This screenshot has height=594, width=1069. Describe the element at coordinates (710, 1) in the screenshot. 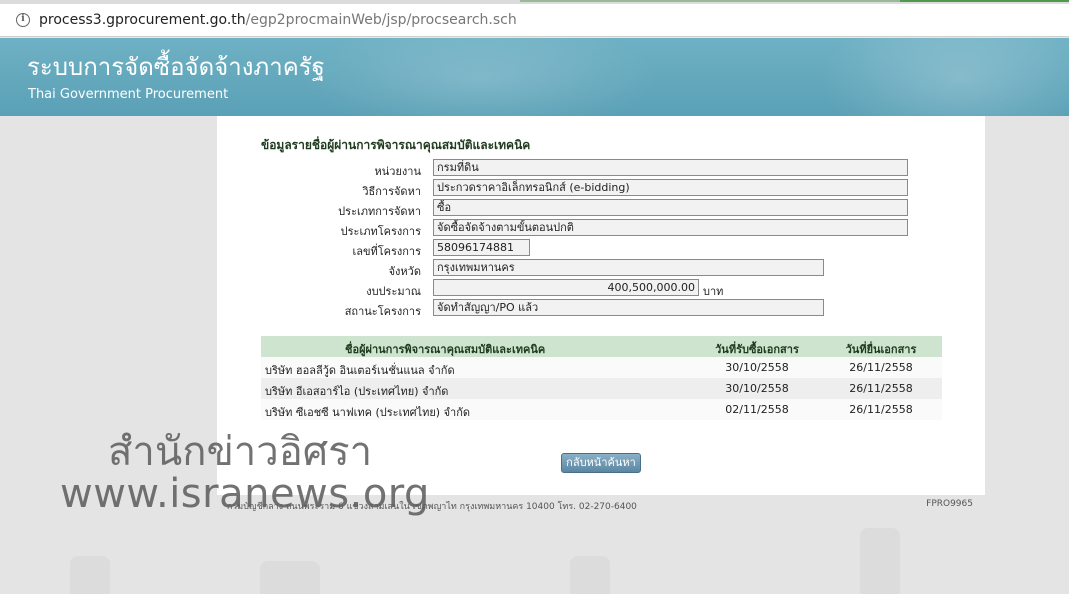

I see `browser-tab-indicator` at that location.